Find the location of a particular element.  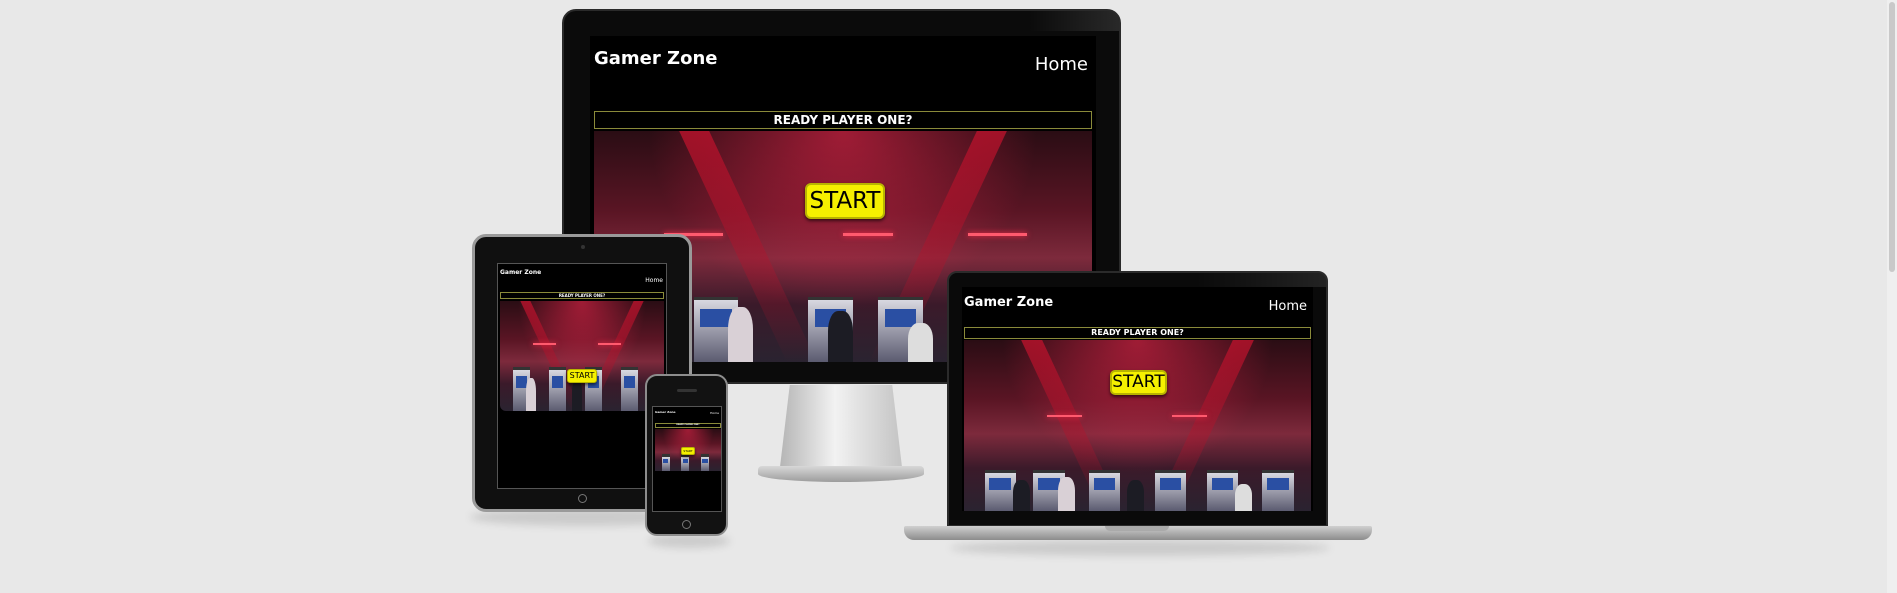

monitor-stand is located at coordinates (841, 426).